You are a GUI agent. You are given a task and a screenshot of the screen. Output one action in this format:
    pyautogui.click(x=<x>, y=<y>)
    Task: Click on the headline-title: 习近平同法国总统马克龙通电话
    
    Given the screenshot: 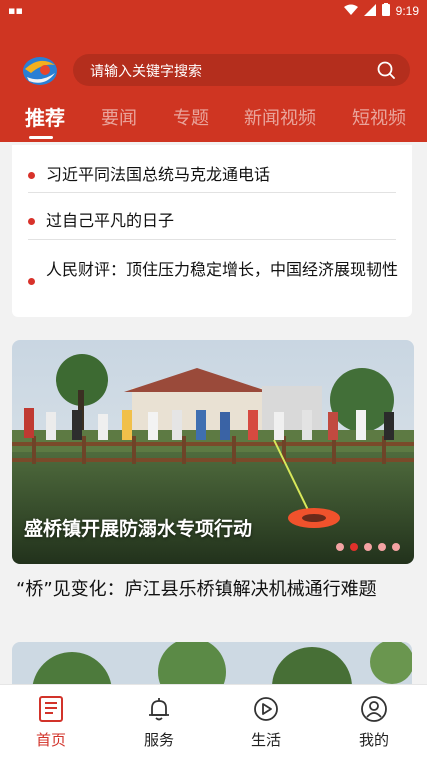 What is the action you would take?
    pyautogui.click(x=158, y=174)
    